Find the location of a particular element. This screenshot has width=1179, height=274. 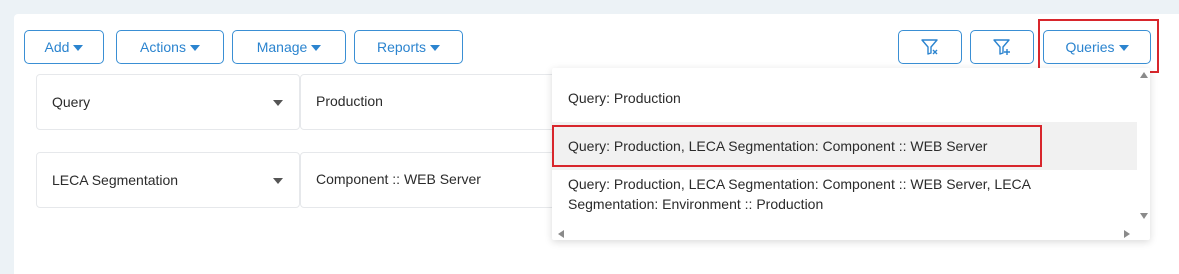

reports-button-label: Reports is located at coordinates (401, 47).